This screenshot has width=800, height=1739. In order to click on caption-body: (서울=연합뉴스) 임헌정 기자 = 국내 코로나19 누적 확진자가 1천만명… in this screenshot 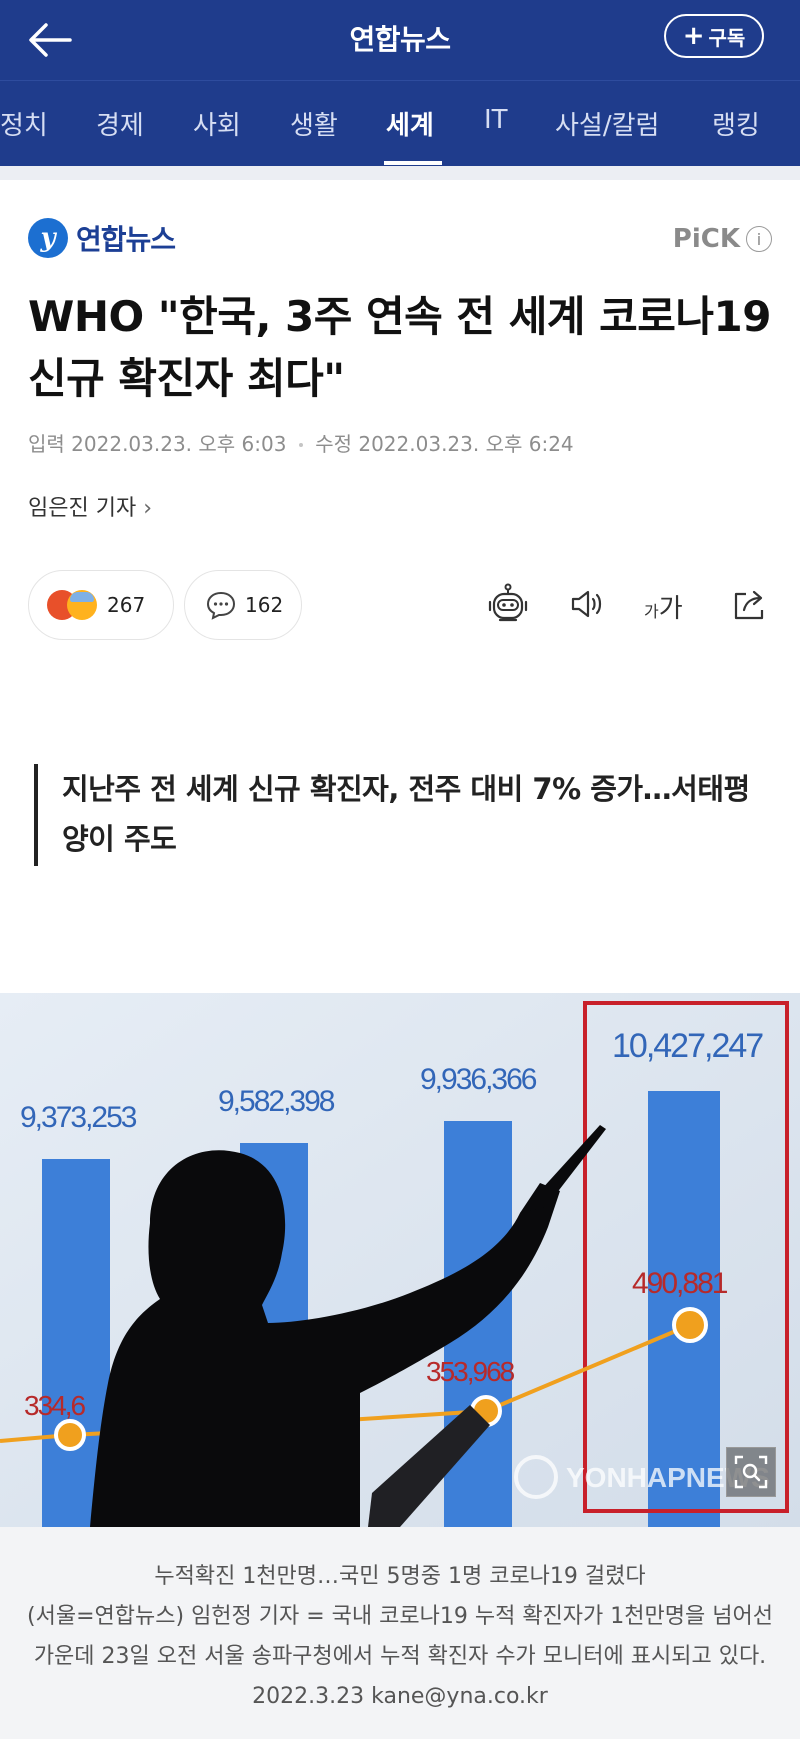, I will do `click(400, 1656)`.